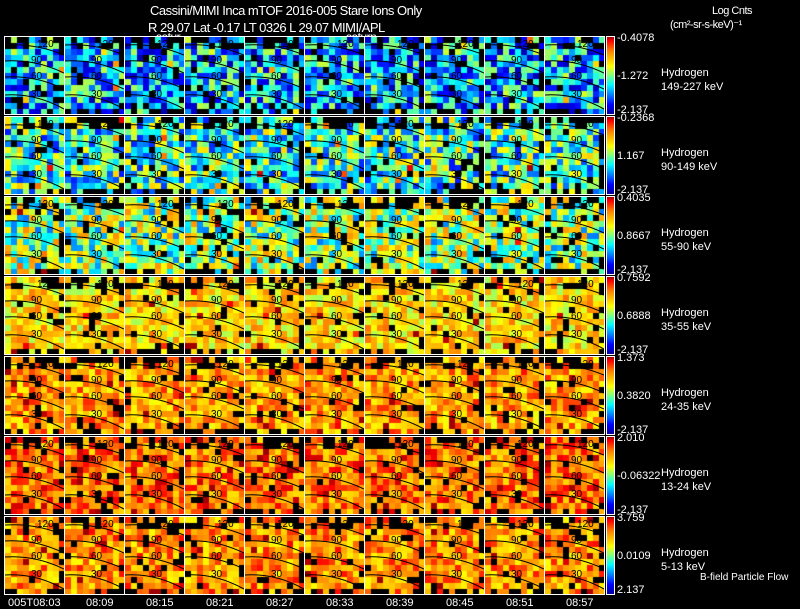 The height and width of the screenshot is (609, 800). Describe the element at coordinates (633, 76) in the screenshot. I see `colorbar-mid-label: -1.272` at that location.